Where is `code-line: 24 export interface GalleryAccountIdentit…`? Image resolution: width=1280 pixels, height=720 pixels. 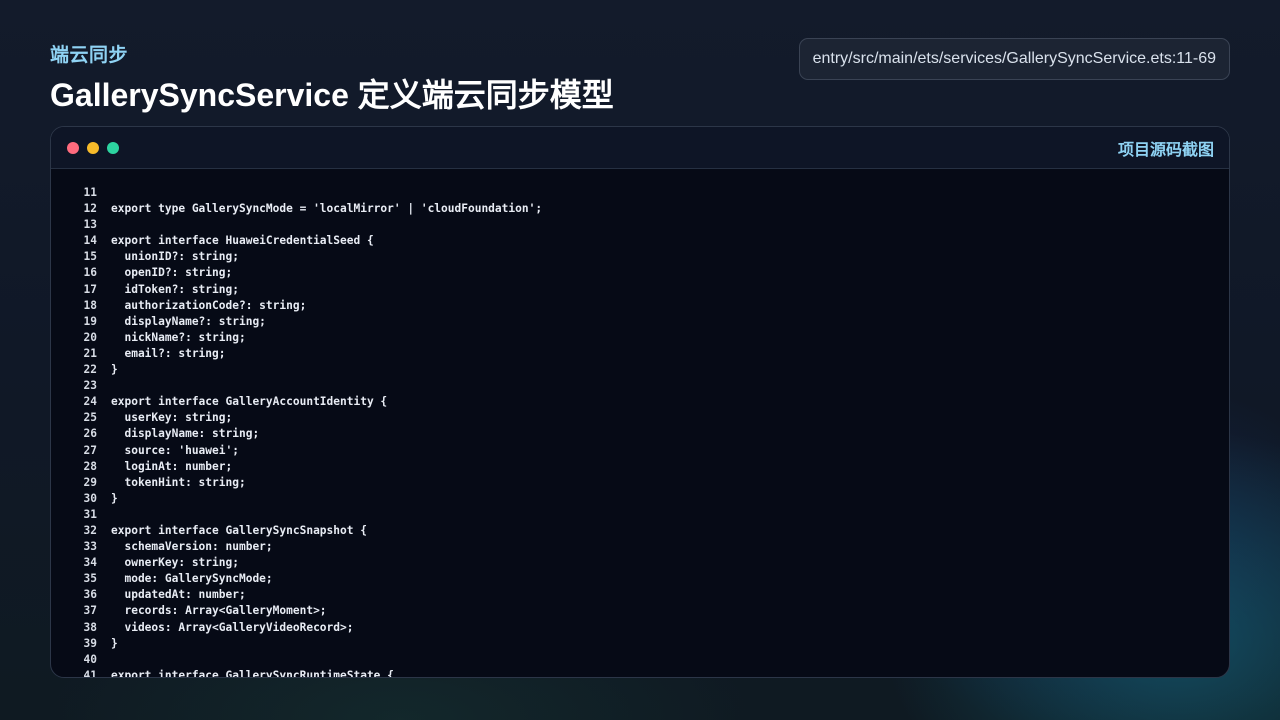 code-line: 24 export interface GalleryAccountIdentit… is located at coordinates (640, 402).